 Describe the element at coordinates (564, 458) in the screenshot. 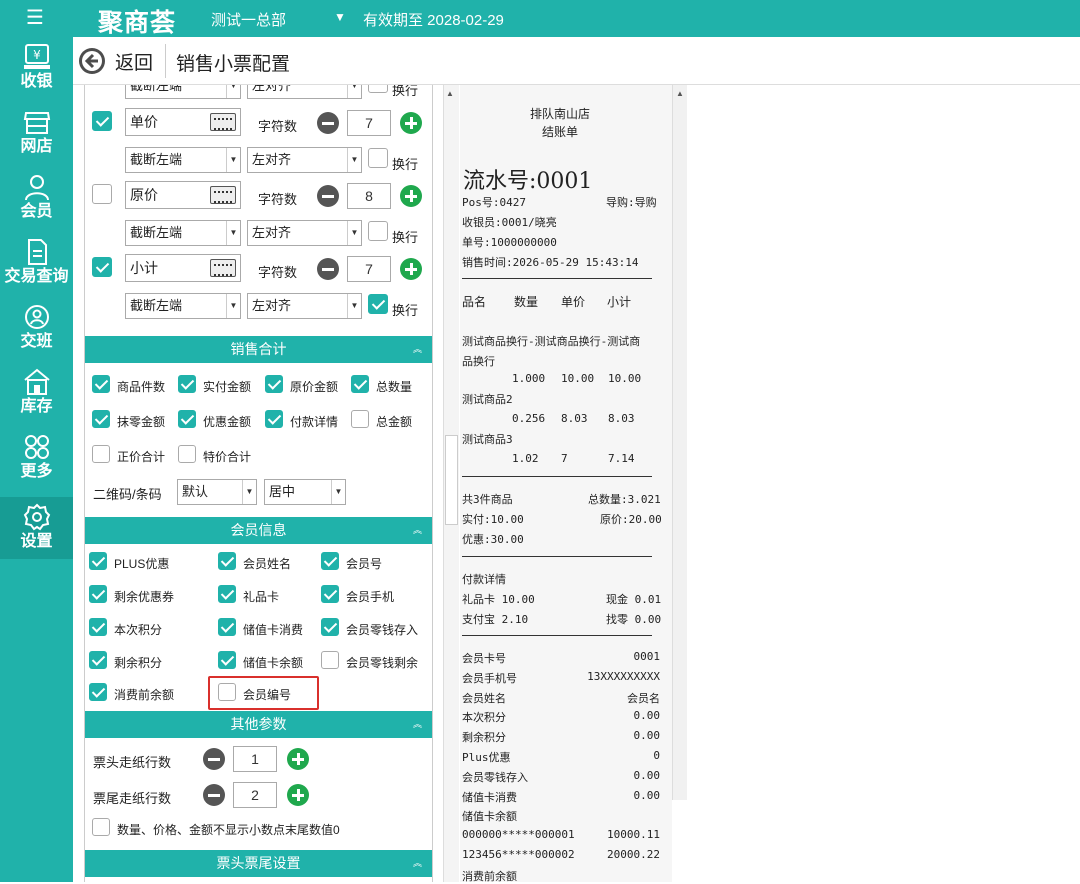

I see `receipt-item-price: 7` at that location.